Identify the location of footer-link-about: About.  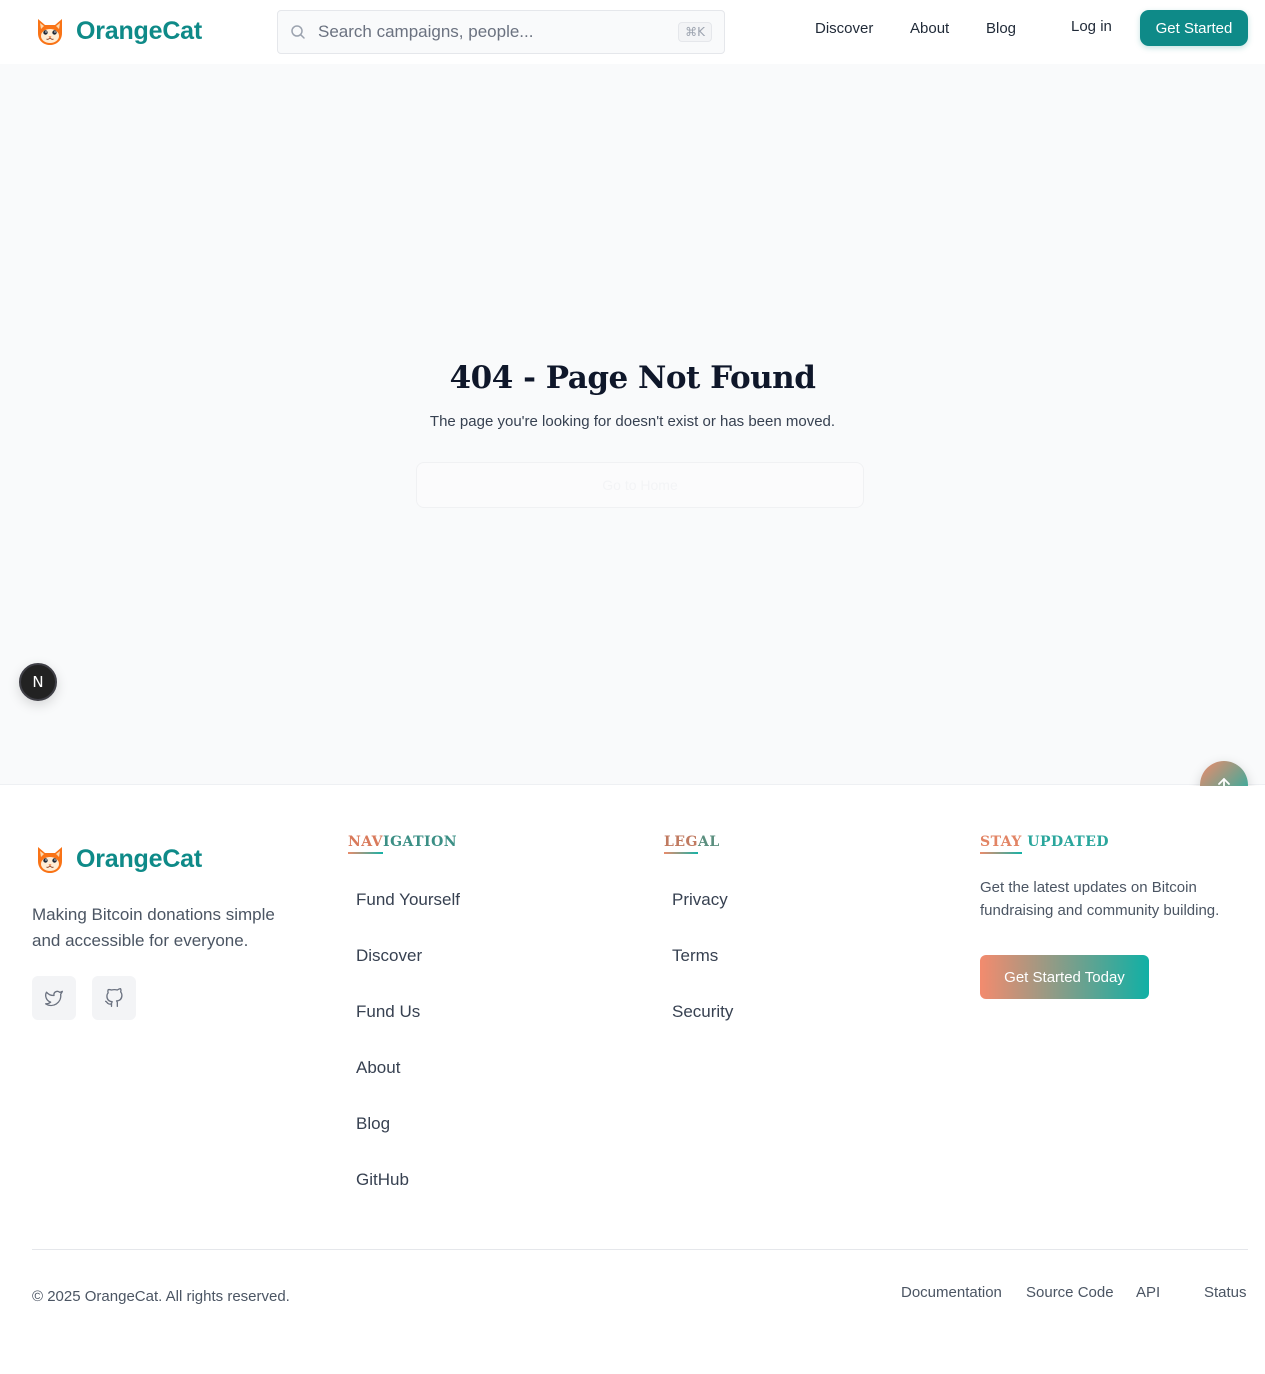
(378, 1068).